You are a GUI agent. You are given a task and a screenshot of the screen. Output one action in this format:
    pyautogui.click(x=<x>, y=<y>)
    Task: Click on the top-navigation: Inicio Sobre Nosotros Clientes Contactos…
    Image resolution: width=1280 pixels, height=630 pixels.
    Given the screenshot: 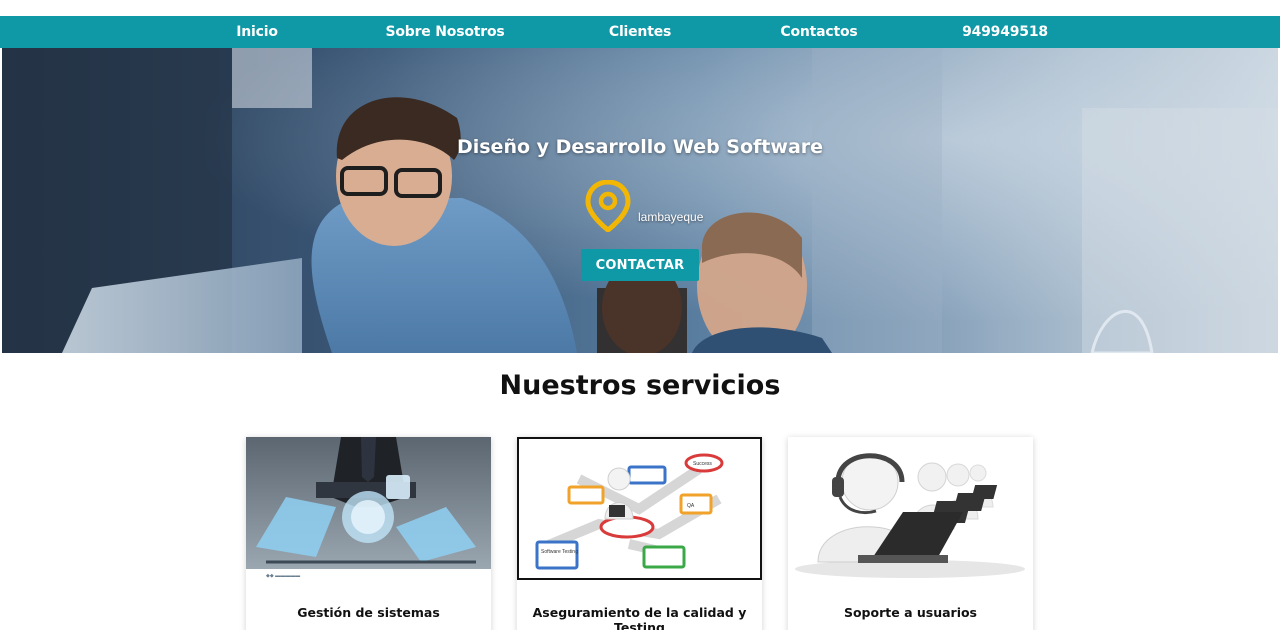 What is the action you would take?
    pyautogui.click(x=640, y=32)
    